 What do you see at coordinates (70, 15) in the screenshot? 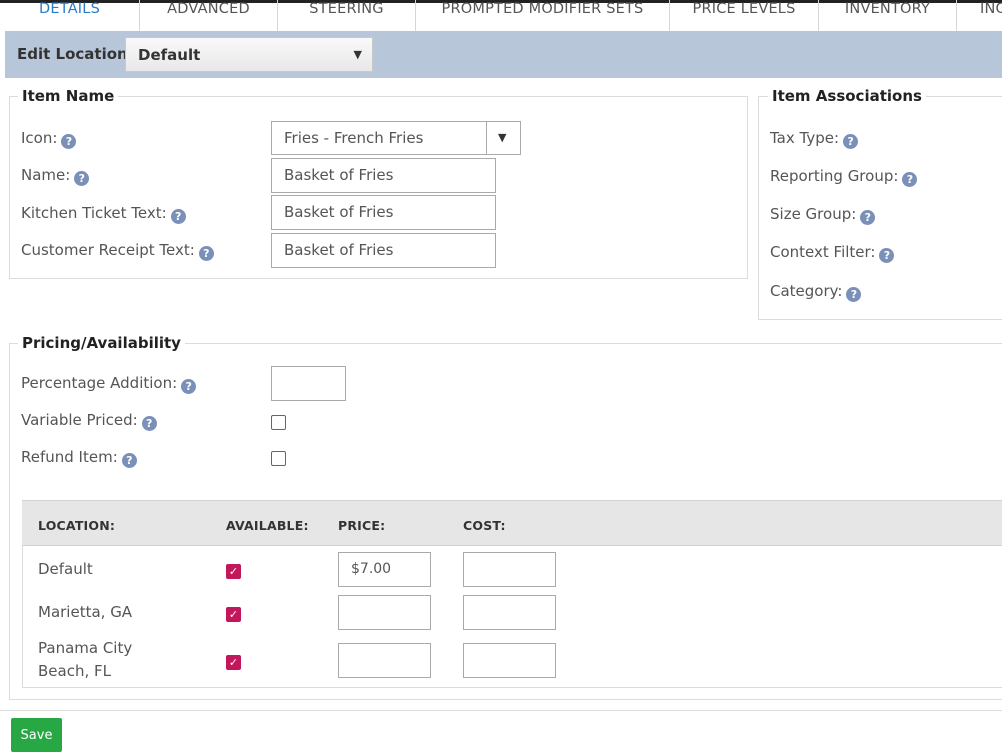
I see `tab-details: DETAILS` at bounding box center [70, 15].